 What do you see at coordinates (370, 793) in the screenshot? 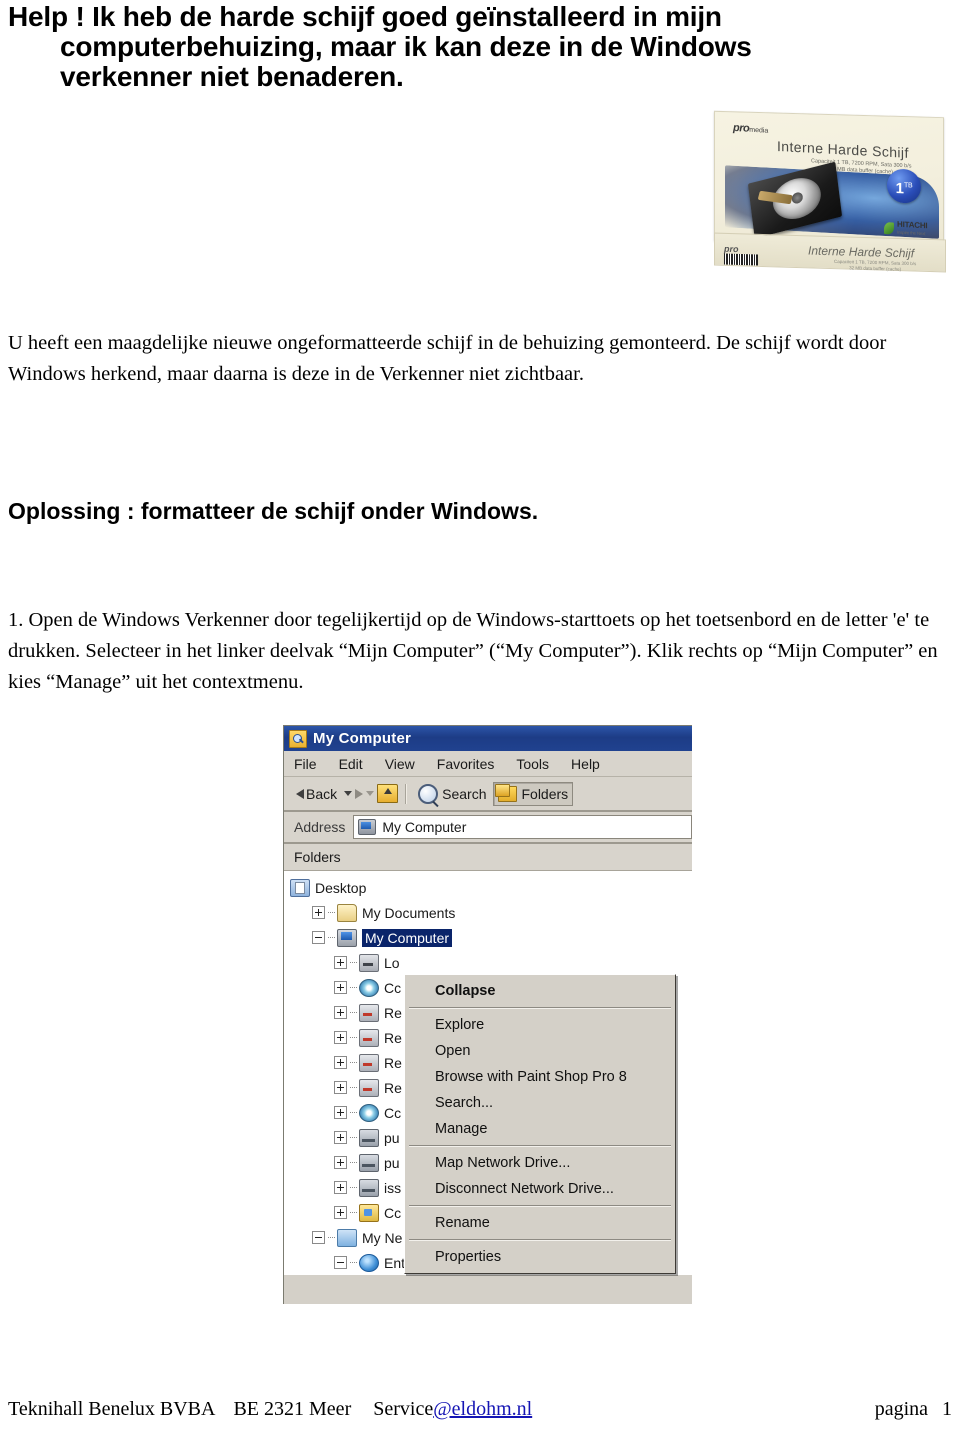
I see `forward-dropdown-icon` at bounding box center [370, 793].